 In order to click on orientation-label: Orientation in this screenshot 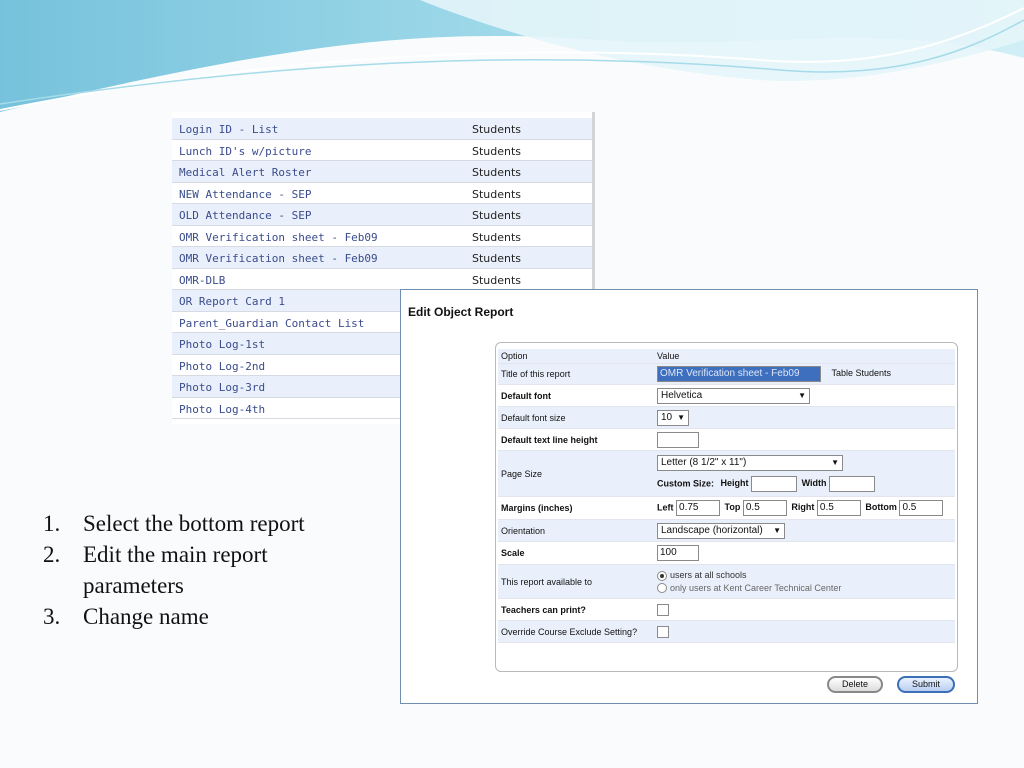, I will do `click(576, 530)`.